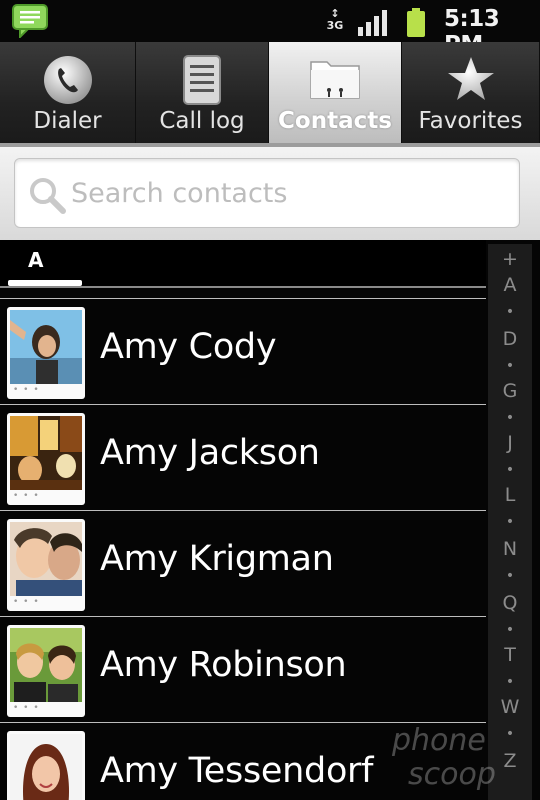 The width and height of the screenshot is (540, 800). I want to click on tab-call-log-label: Call log, so click(202, 121).